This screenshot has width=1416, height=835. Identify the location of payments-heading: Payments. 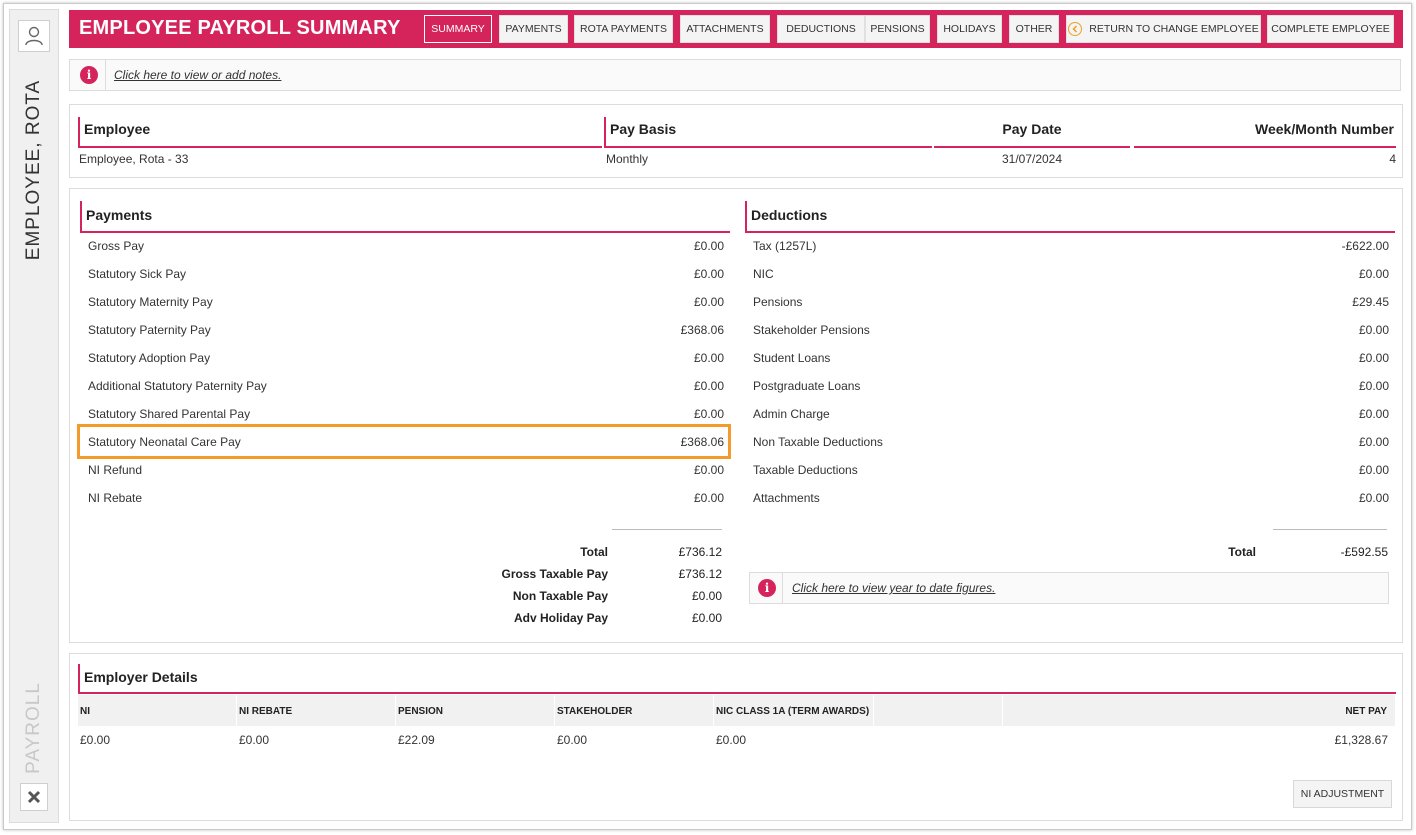
(405, 217).